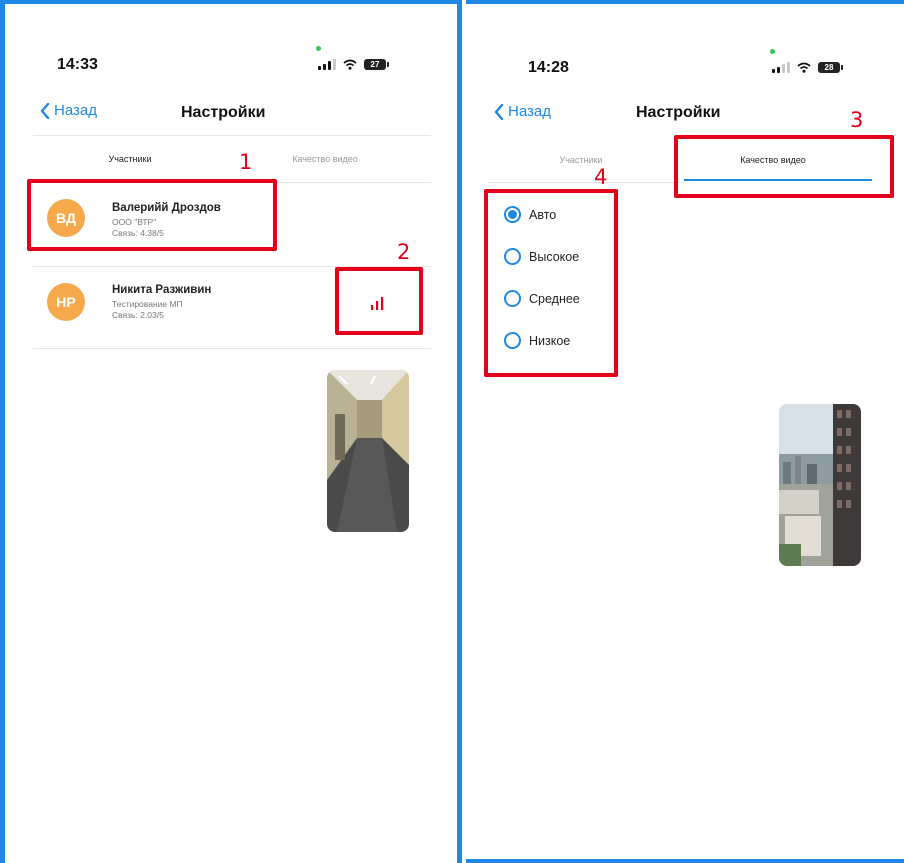  Describe the element at coordinates (232, 135) in the screenshot. I see `nav-divider` at that location.